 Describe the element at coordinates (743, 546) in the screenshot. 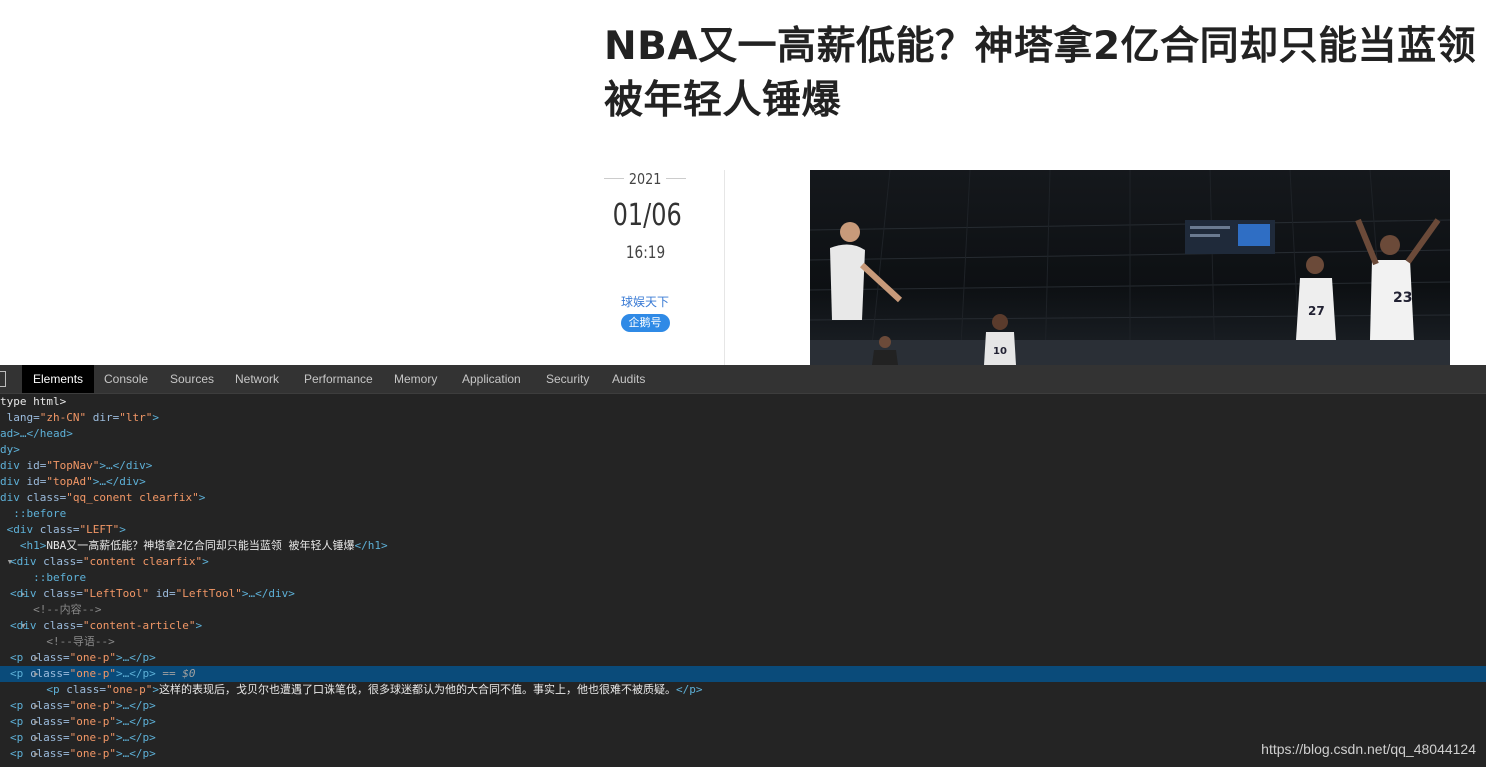

I see `dom-line-h1: <h1>NBA又一高薪低能？神塔拿2亿合同却只能当蓝领 被年轻人锤爆</h1>` at that location.